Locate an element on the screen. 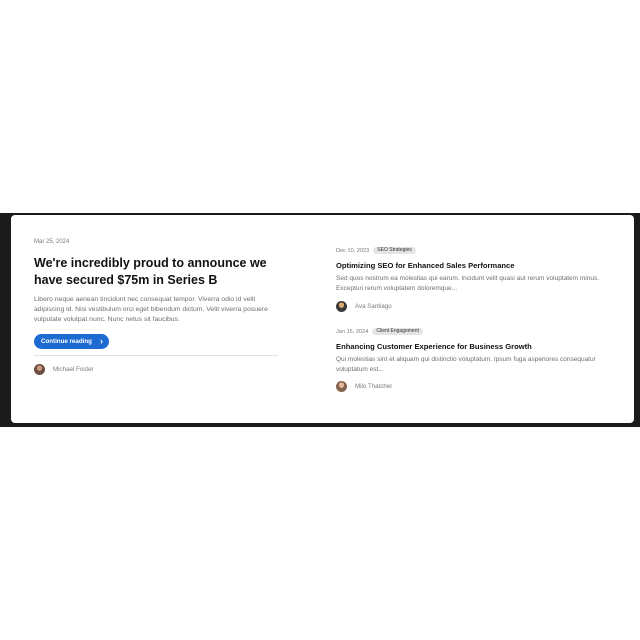  continue-reading-button: Continue reading › is located at coordinates (71, 341).